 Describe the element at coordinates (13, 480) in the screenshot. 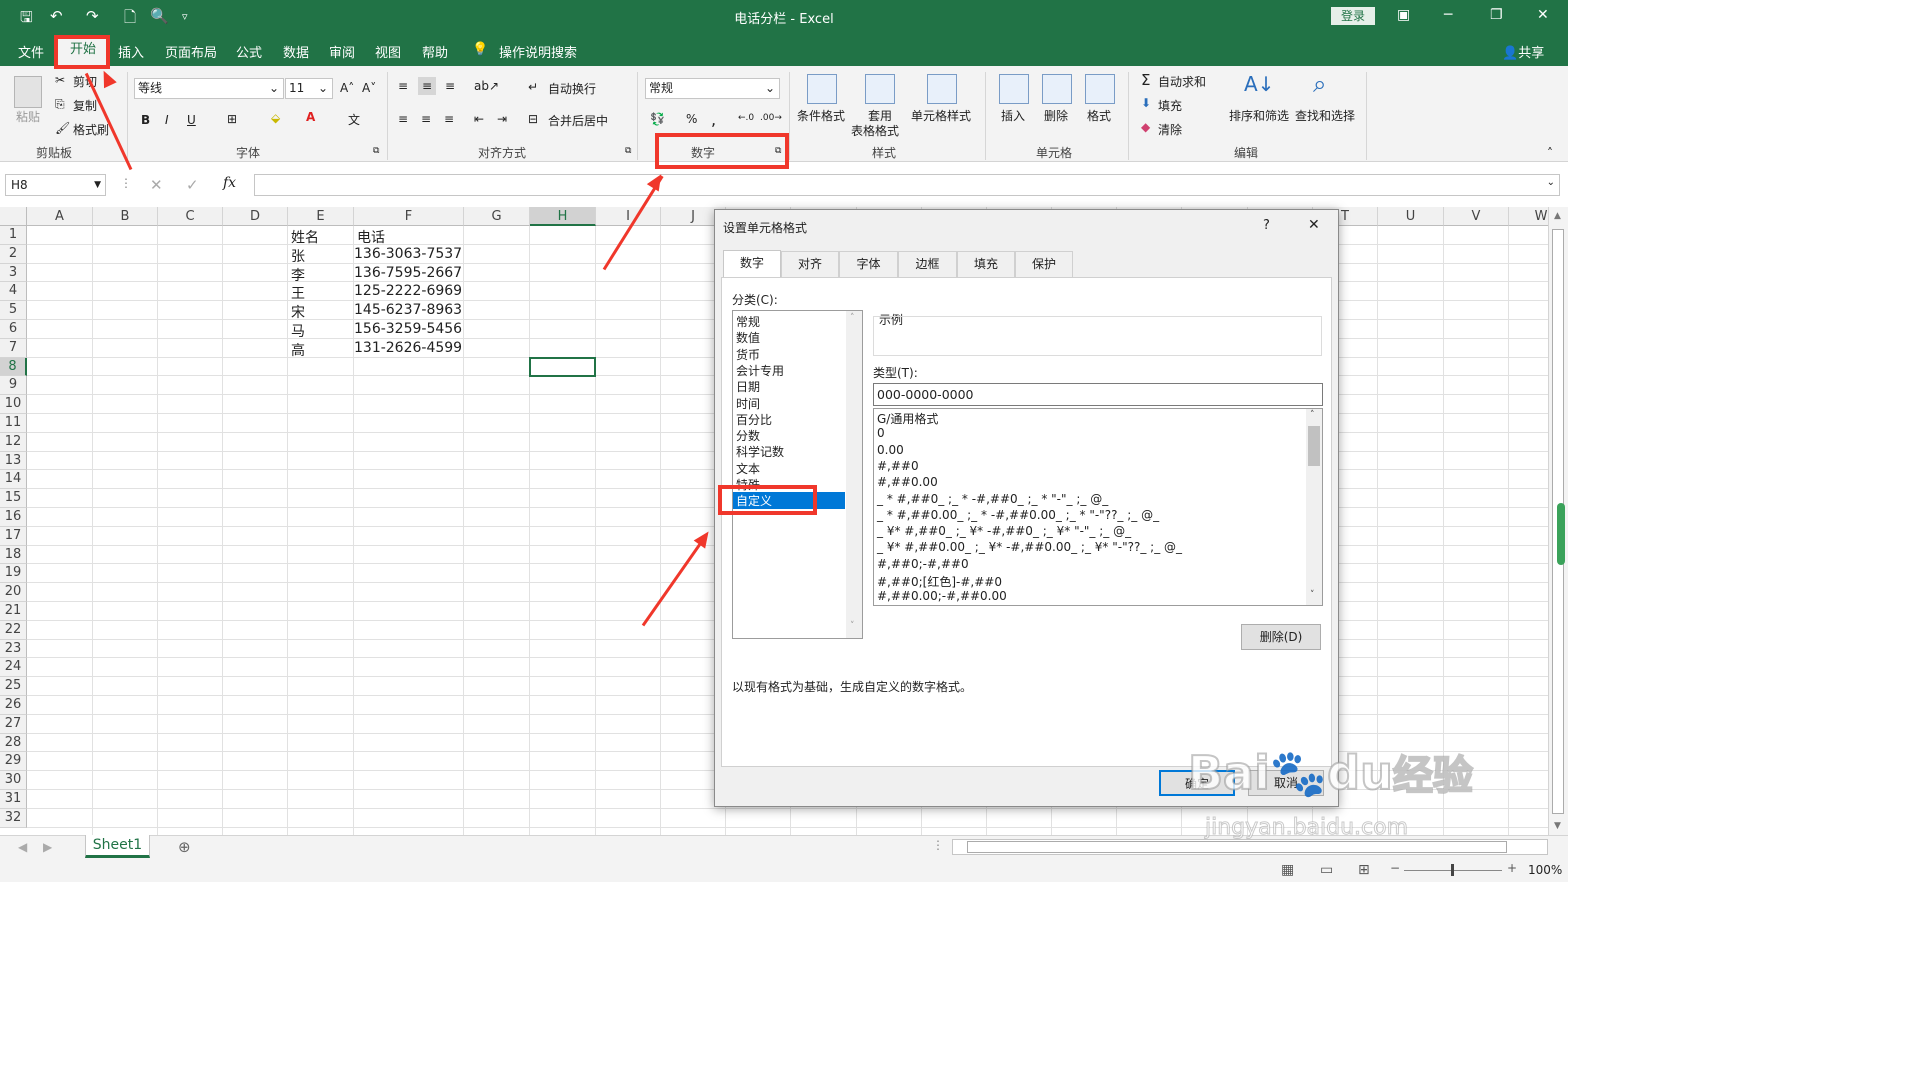

I see `row-header-14: 14` at that location.